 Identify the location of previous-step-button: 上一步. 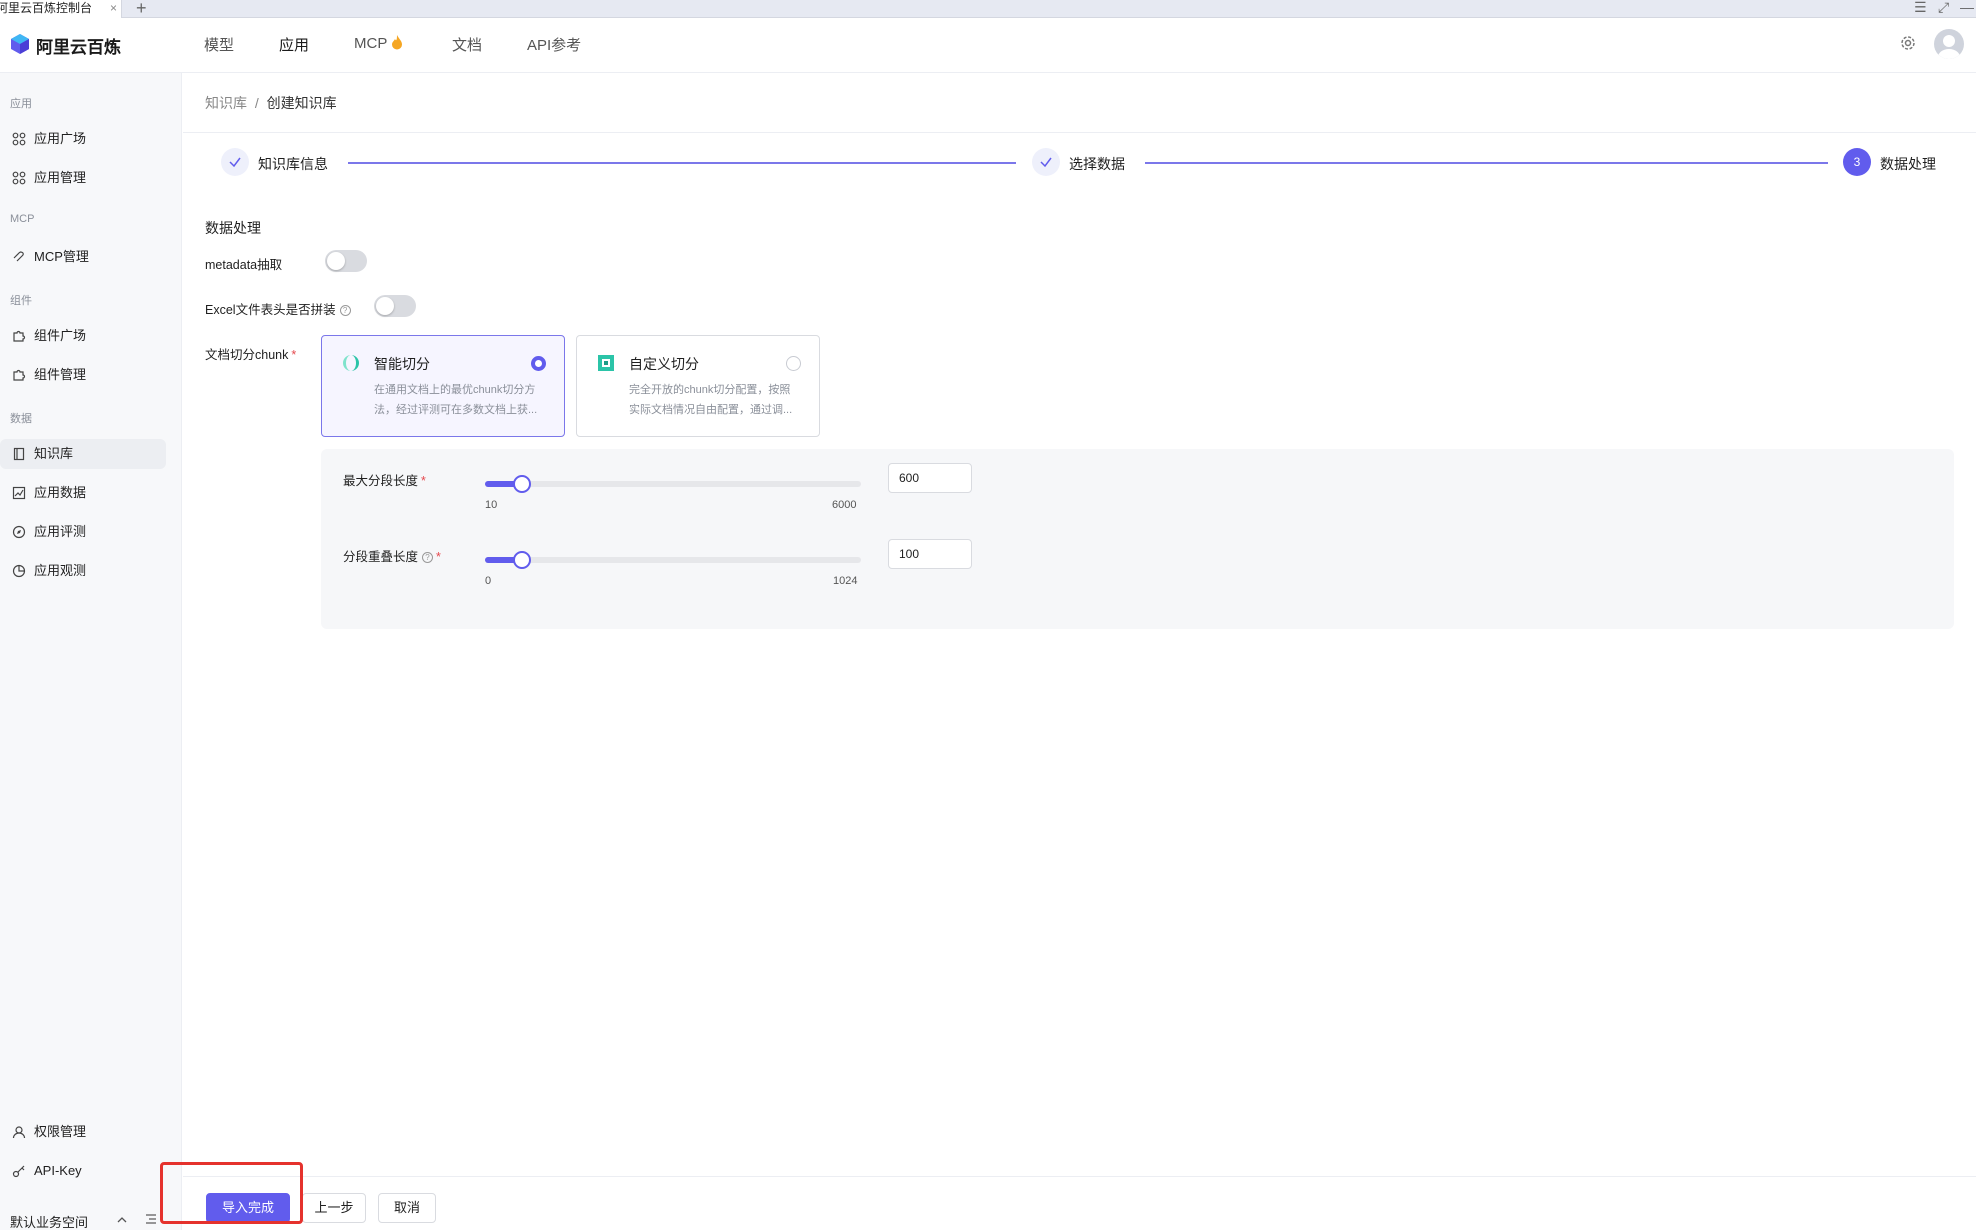
(334, 1208).